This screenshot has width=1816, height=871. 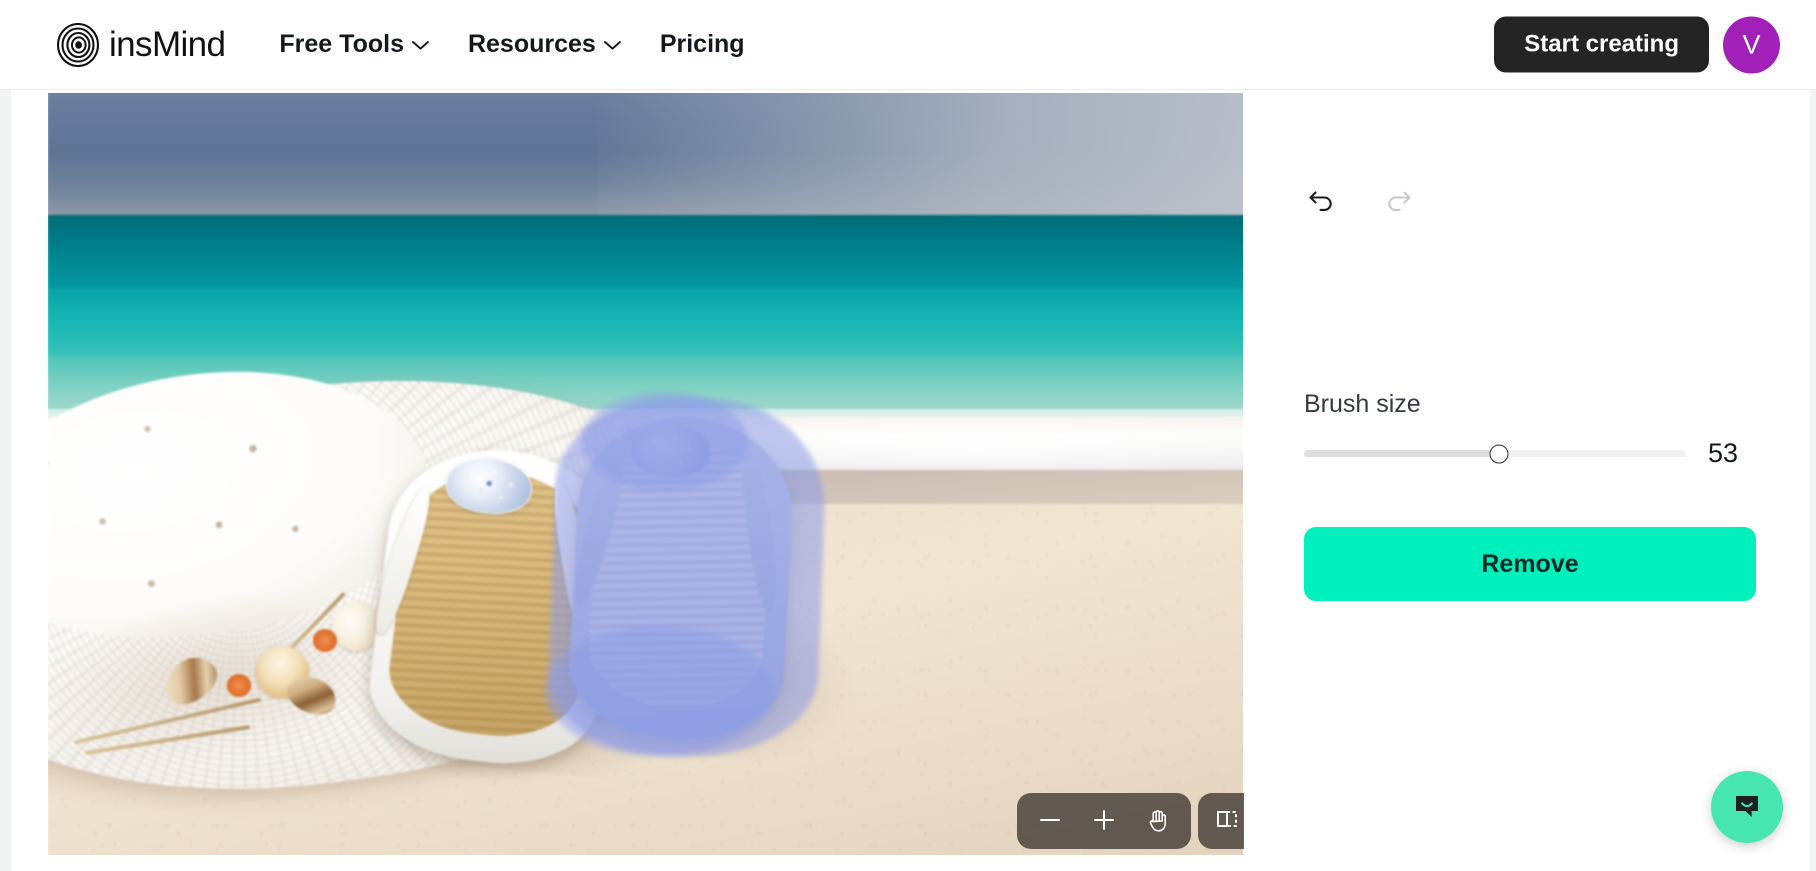 What do you see at coordinates (239, 685) in the screenshot?
I see `photo-shell-coral` at bounding box center [239, 685].